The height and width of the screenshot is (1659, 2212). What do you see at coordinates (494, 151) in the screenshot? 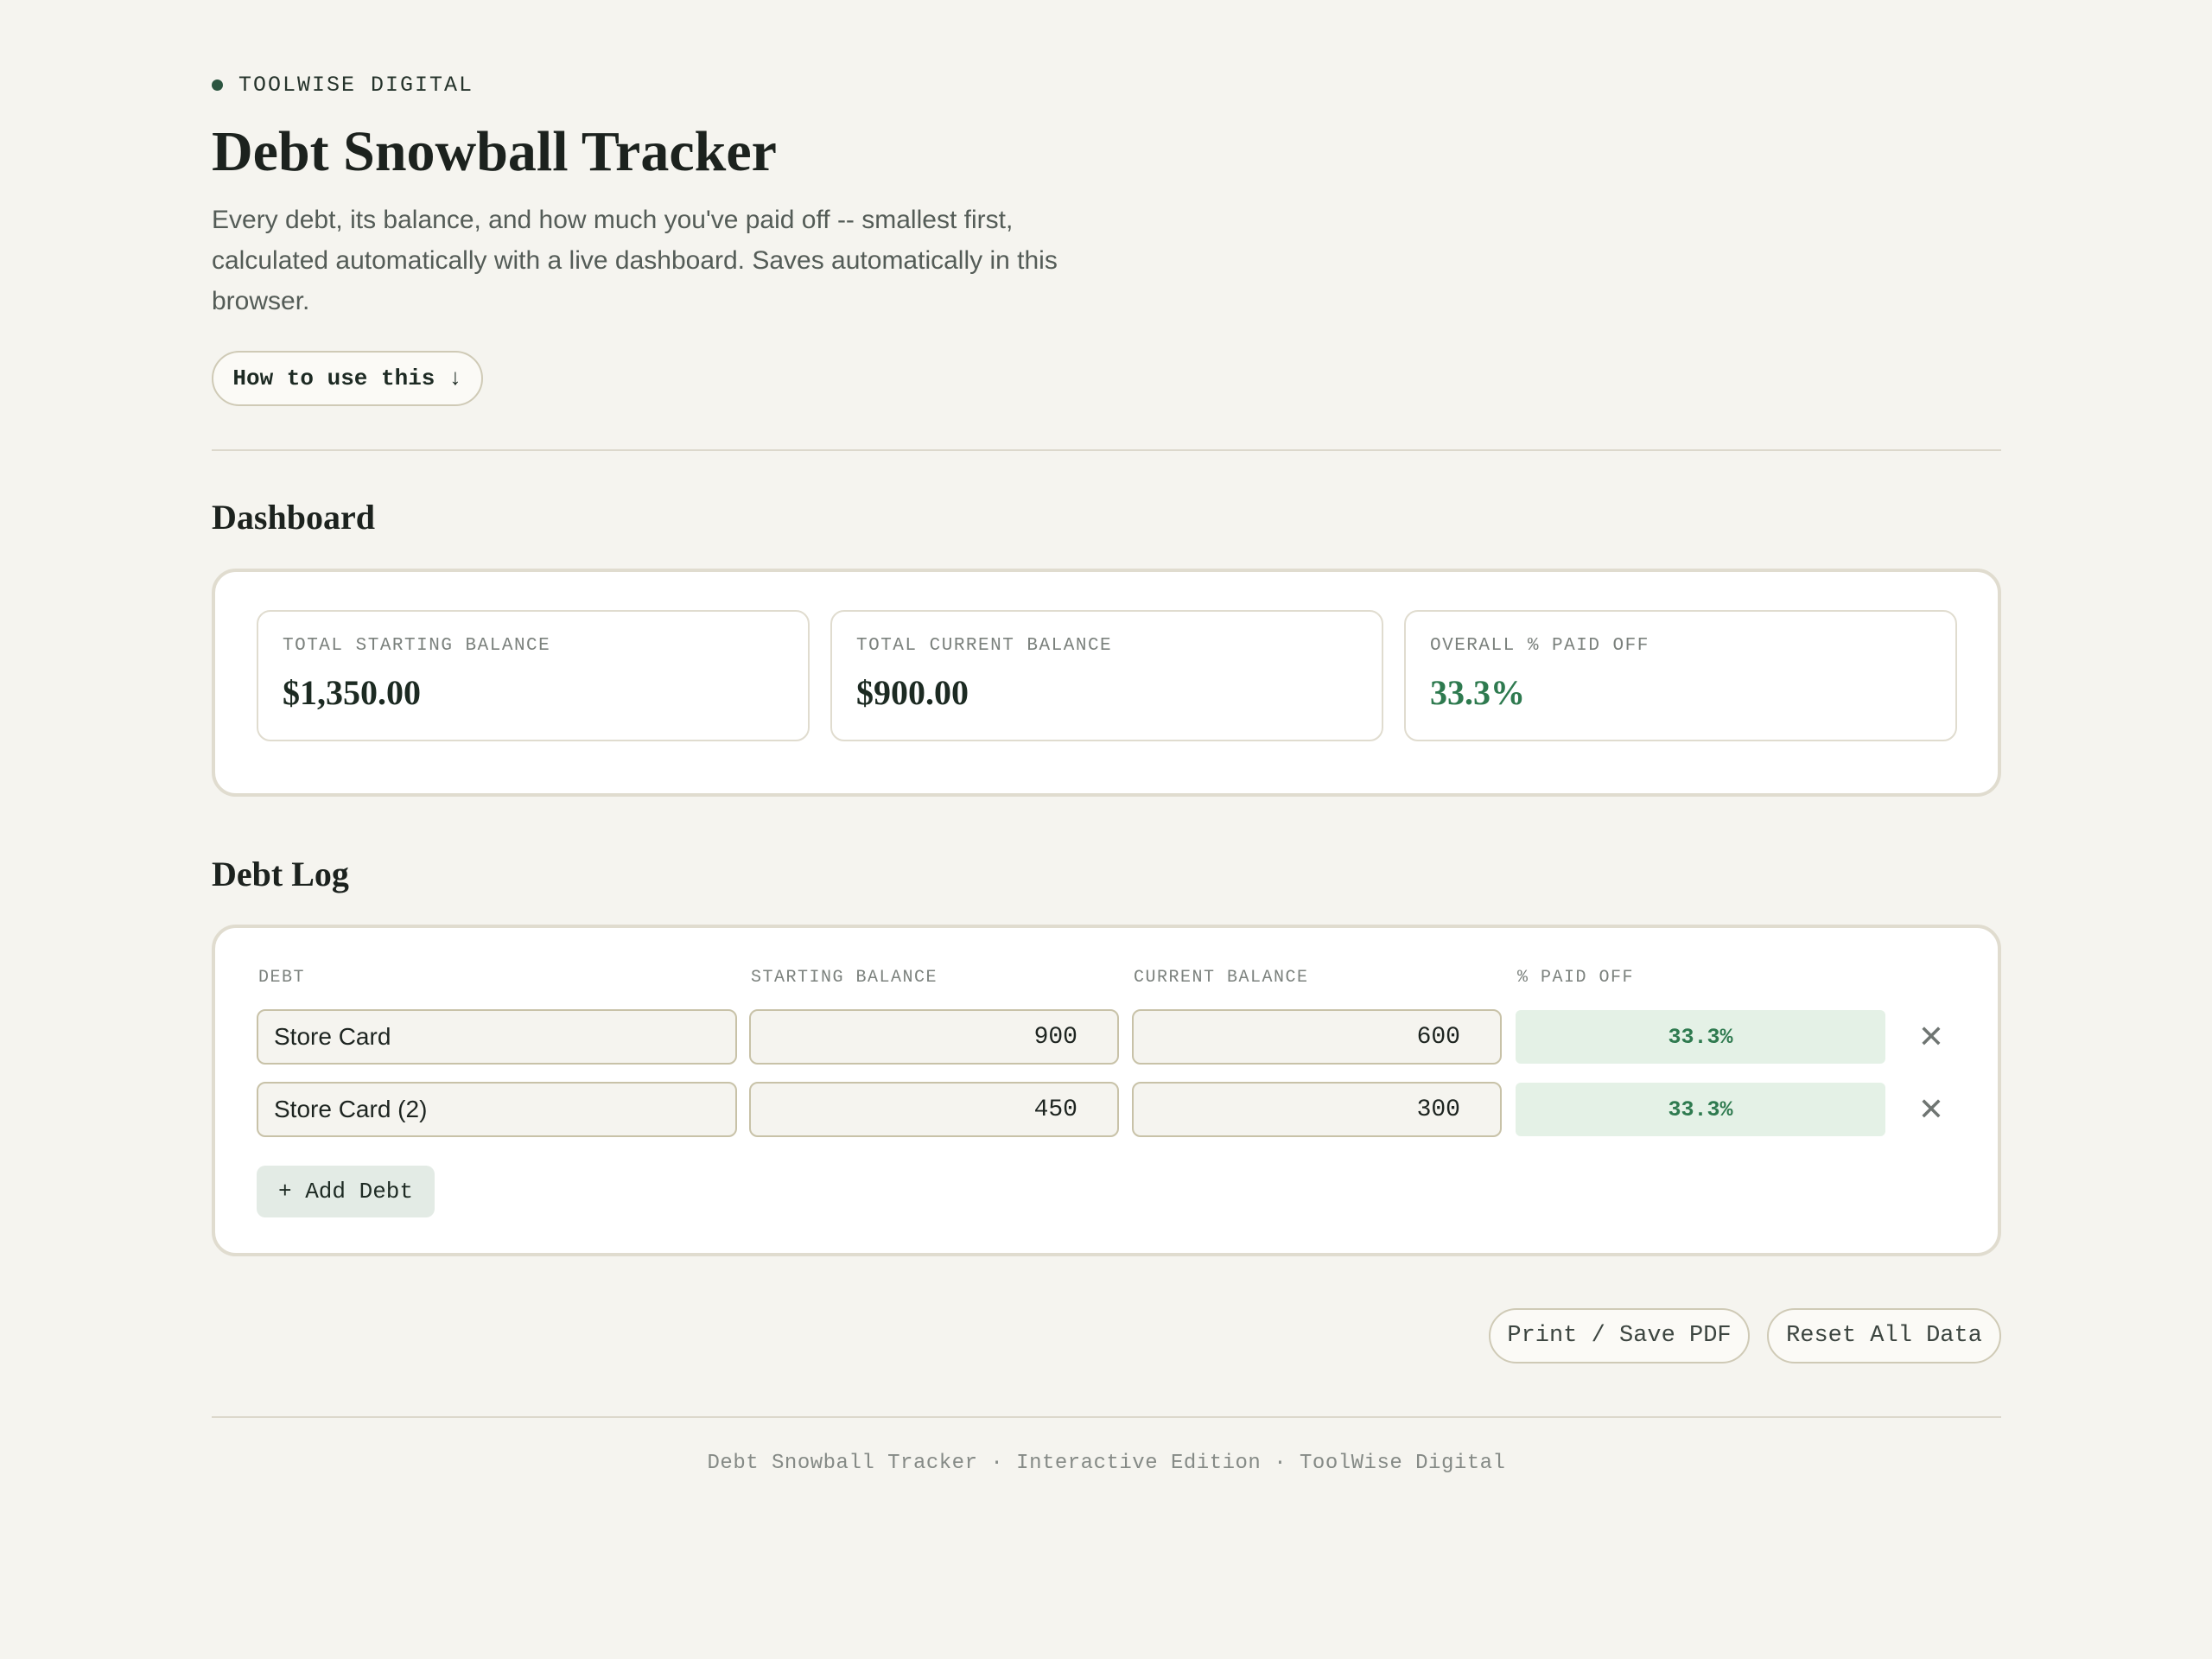
I see `page-title: Debt Snowball Tracker` at bounding box center [494, 151].